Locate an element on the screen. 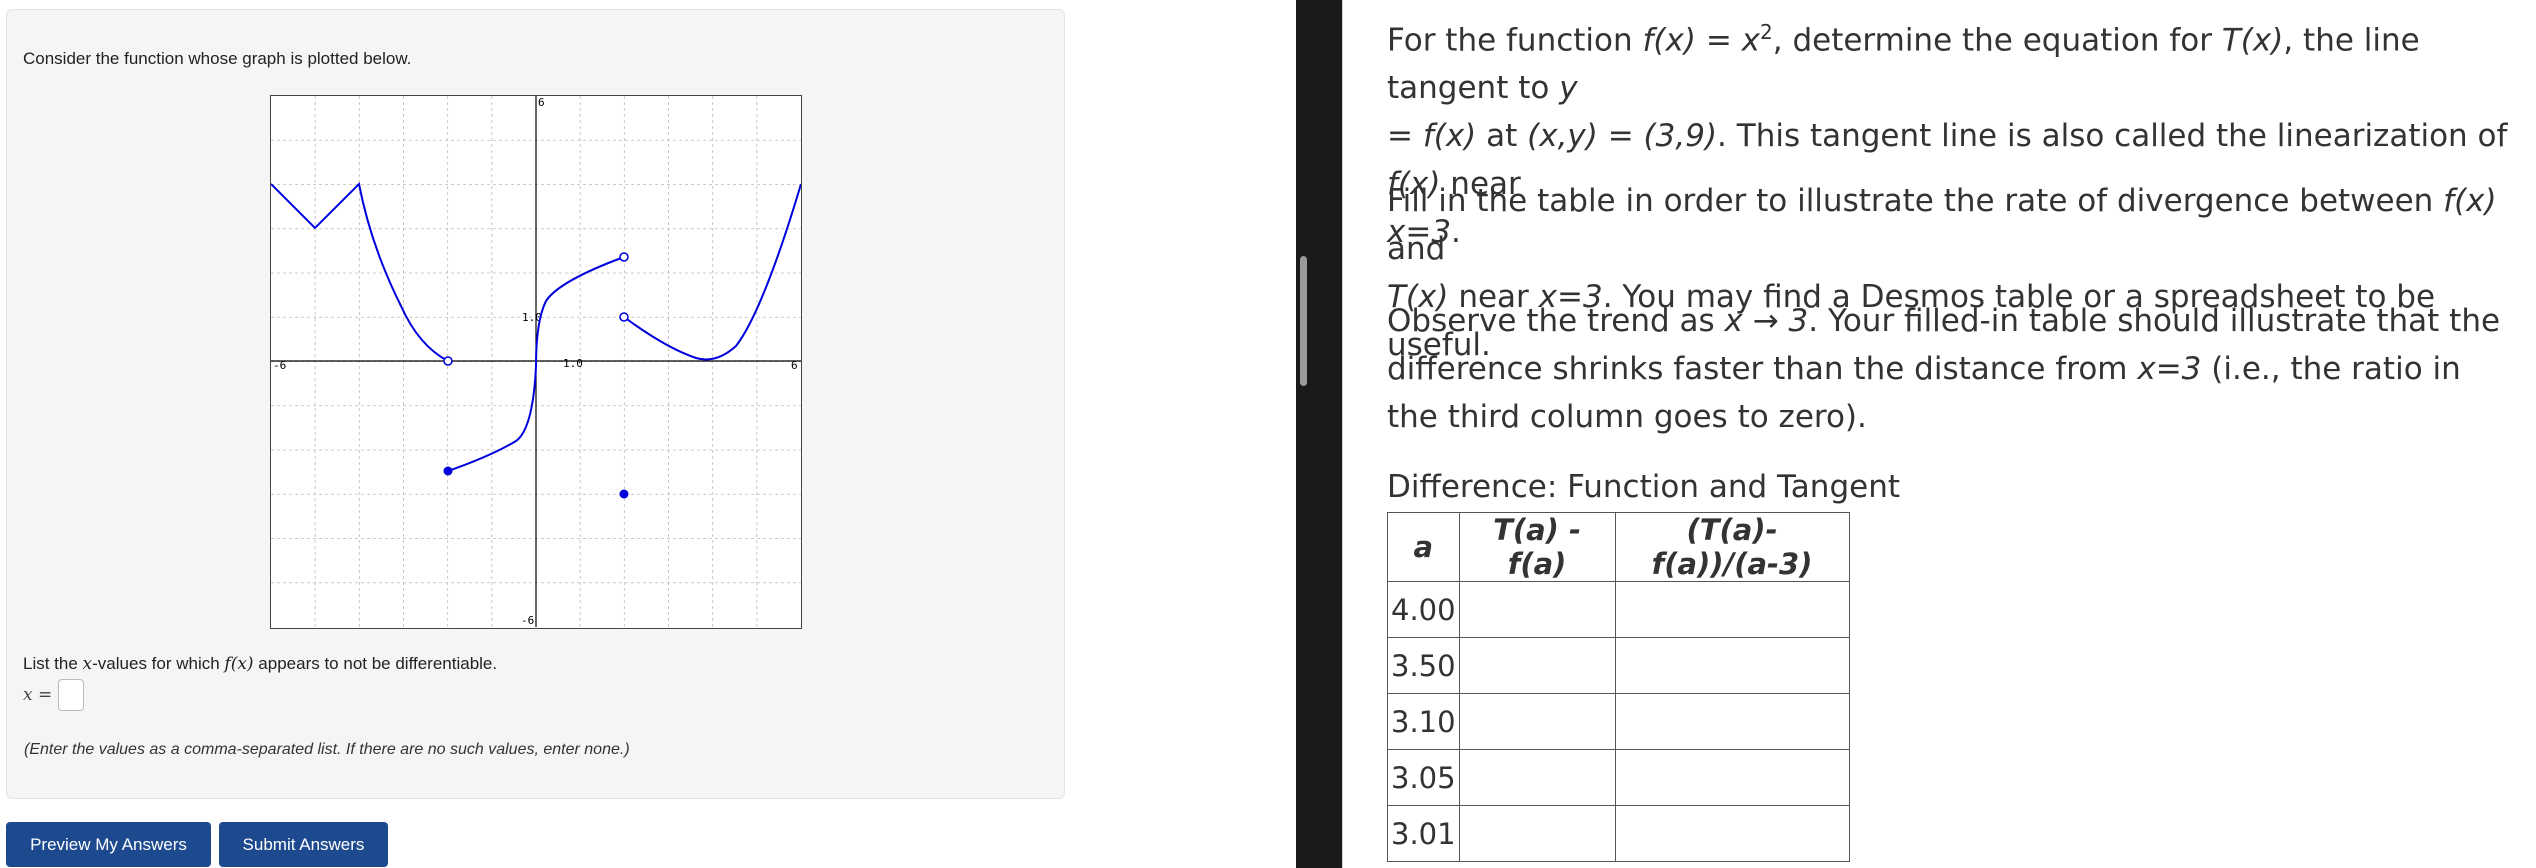 This screenshot has height=868, width=2536. cell-a: 3.10 is located at coordinates (1423, 721).